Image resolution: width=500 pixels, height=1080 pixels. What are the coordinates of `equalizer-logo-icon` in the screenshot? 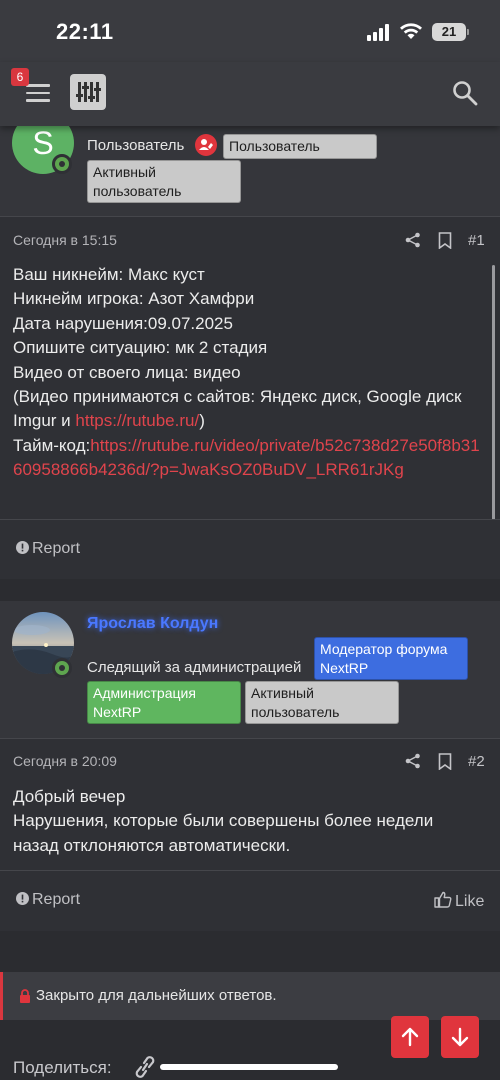 It's located at (88, 92).